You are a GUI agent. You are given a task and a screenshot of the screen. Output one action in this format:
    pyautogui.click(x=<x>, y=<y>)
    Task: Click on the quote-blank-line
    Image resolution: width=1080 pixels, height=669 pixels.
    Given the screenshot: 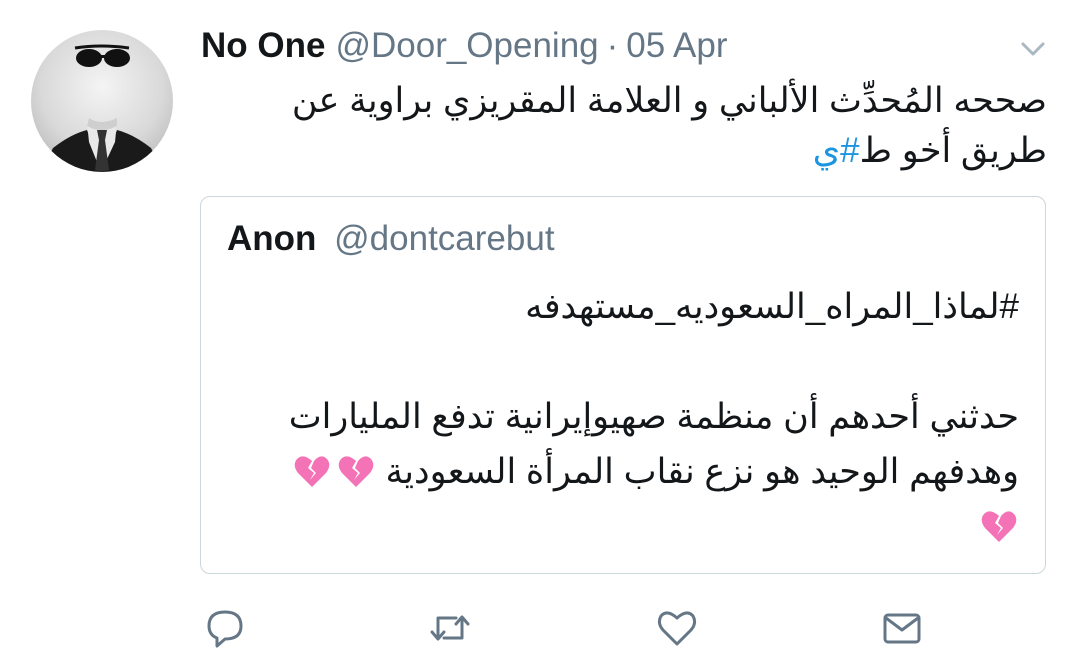 What is the action you would take?
    pyautogui.click(x=619, y=361)
    